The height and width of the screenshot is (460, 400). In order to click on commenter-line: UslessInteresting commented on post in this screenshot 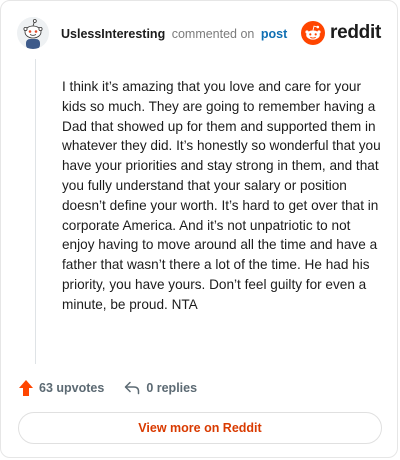, I will do `click(174, 34)`.